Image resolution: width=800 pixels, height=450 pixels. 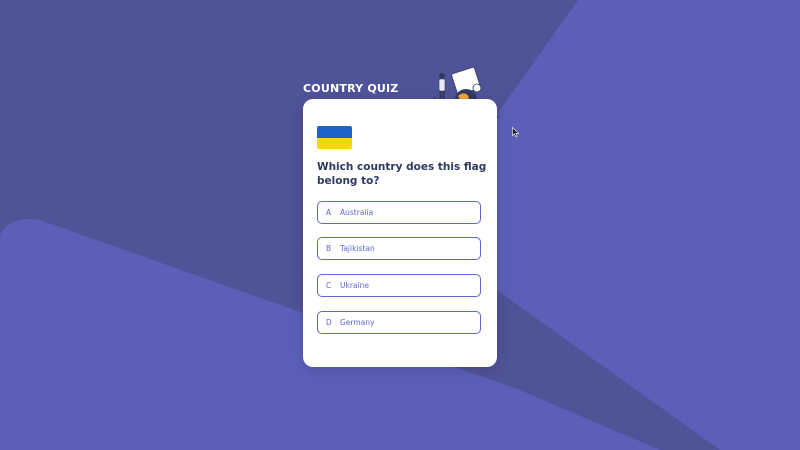 What do you see at coordinates (334, 137) in the screenshot?
I see `flag-ukraine-icon` at bounding box center [334, 137].